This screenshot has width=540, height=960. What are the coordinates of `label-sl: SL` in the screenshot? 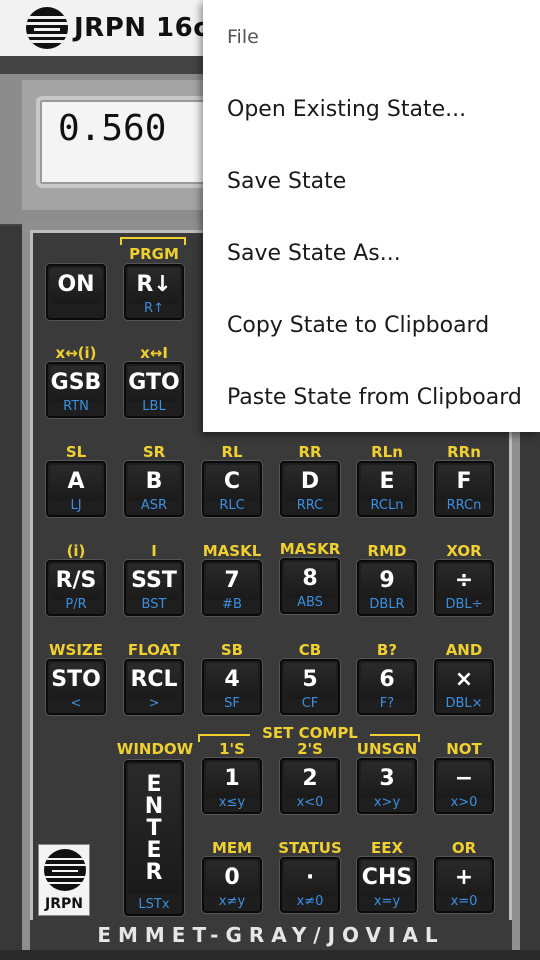 It's located at (76, 452).